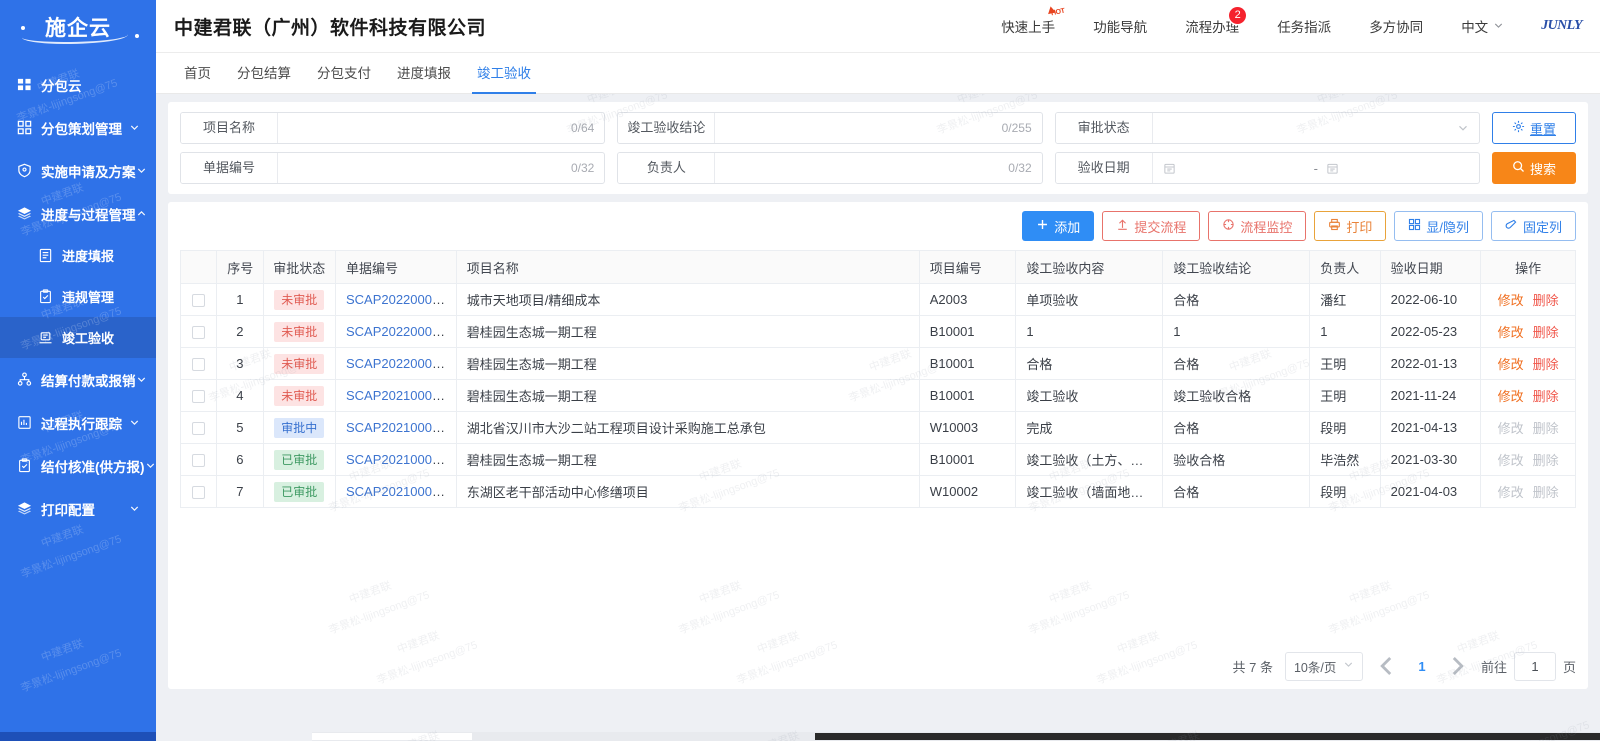 This screenshot has height=741, width=1600. I want to click on sidebar-item-settlement-approval: 结付核准(供方报), so click(78, 465).